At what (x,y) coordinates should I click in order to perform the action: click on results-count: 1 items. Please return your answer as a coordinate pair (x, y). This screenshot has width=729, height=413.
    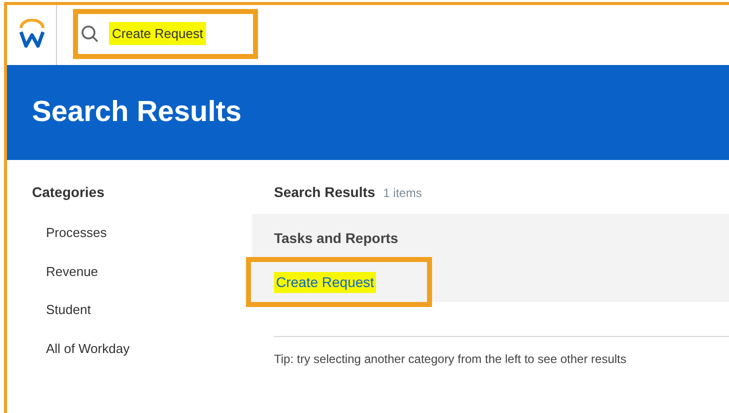
    Looking at the image, I should click on (402, 193).